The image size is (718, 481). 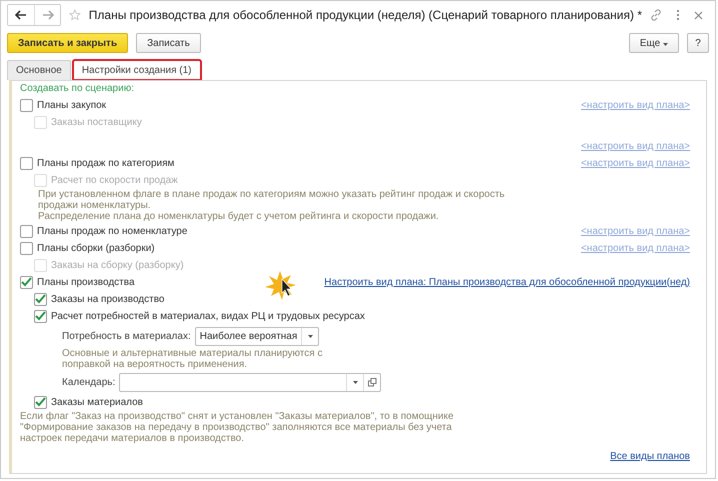 What do you see at coordinates (256, 336) in the screenshot?
I see `material-need-select: Наиболее вероятная` at bounding box center [256, 336].